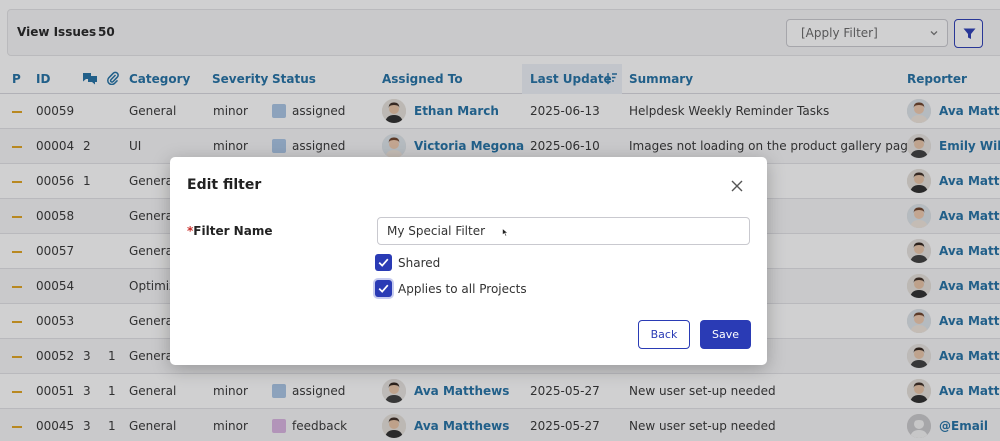  Describe the element at coordinates (462, 289) in the screenshot. I see `all-projects-label: Applies to all Projects` at that location.